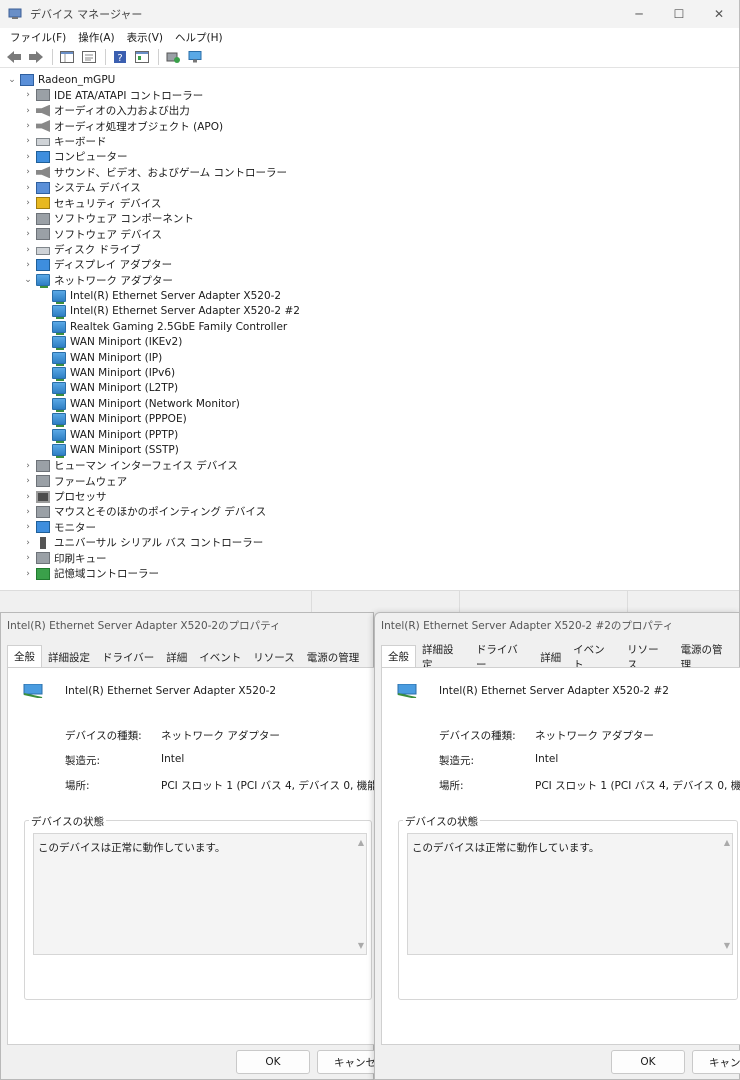  I want to click on tree-category: › マウスとそのほかのポインティング デバイス, so click(372, 511).